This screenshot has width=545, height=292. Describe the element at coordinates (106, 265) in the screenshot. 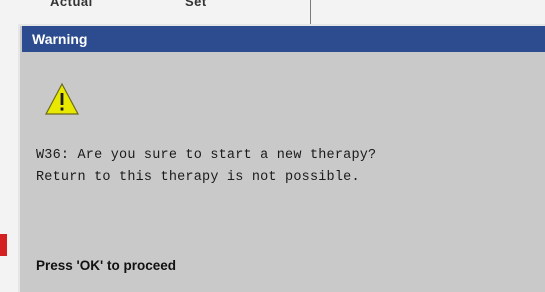

I see `proceed-instruction: Press 'OK' to proceed` at that location.